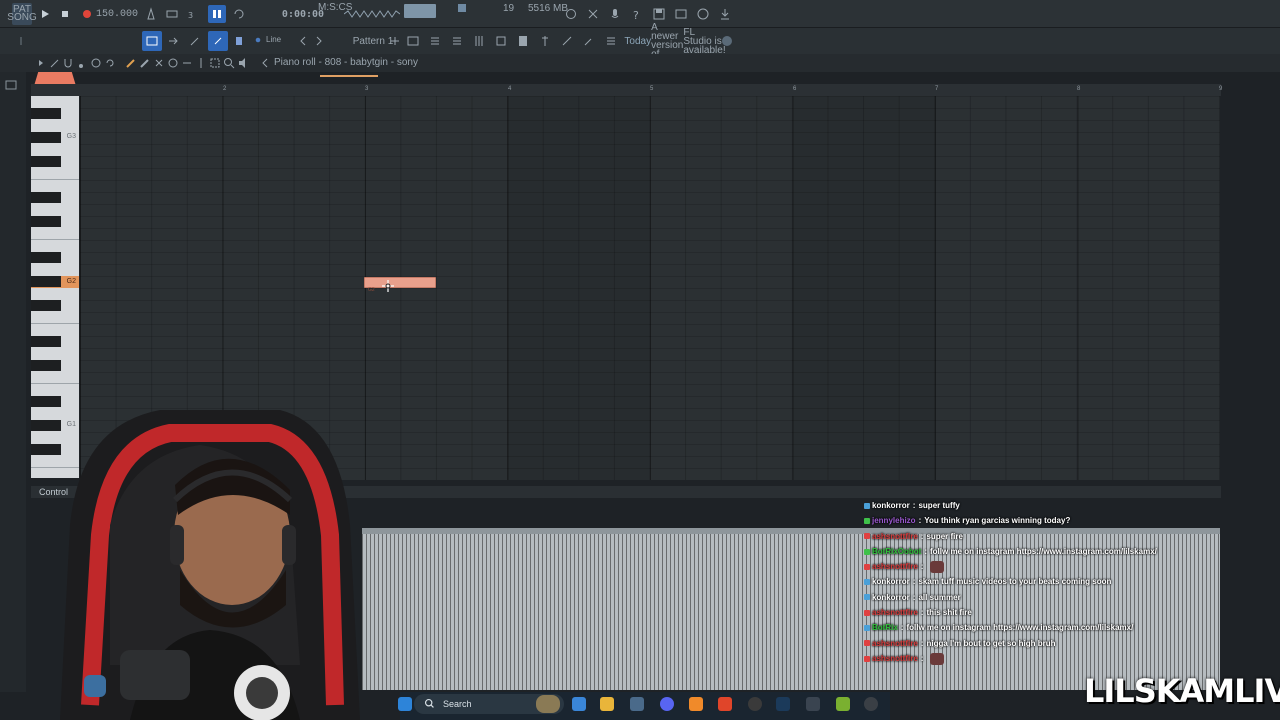 This screenshot has height=720, width=1280. I want to click on play-icon, so click(45, 14).